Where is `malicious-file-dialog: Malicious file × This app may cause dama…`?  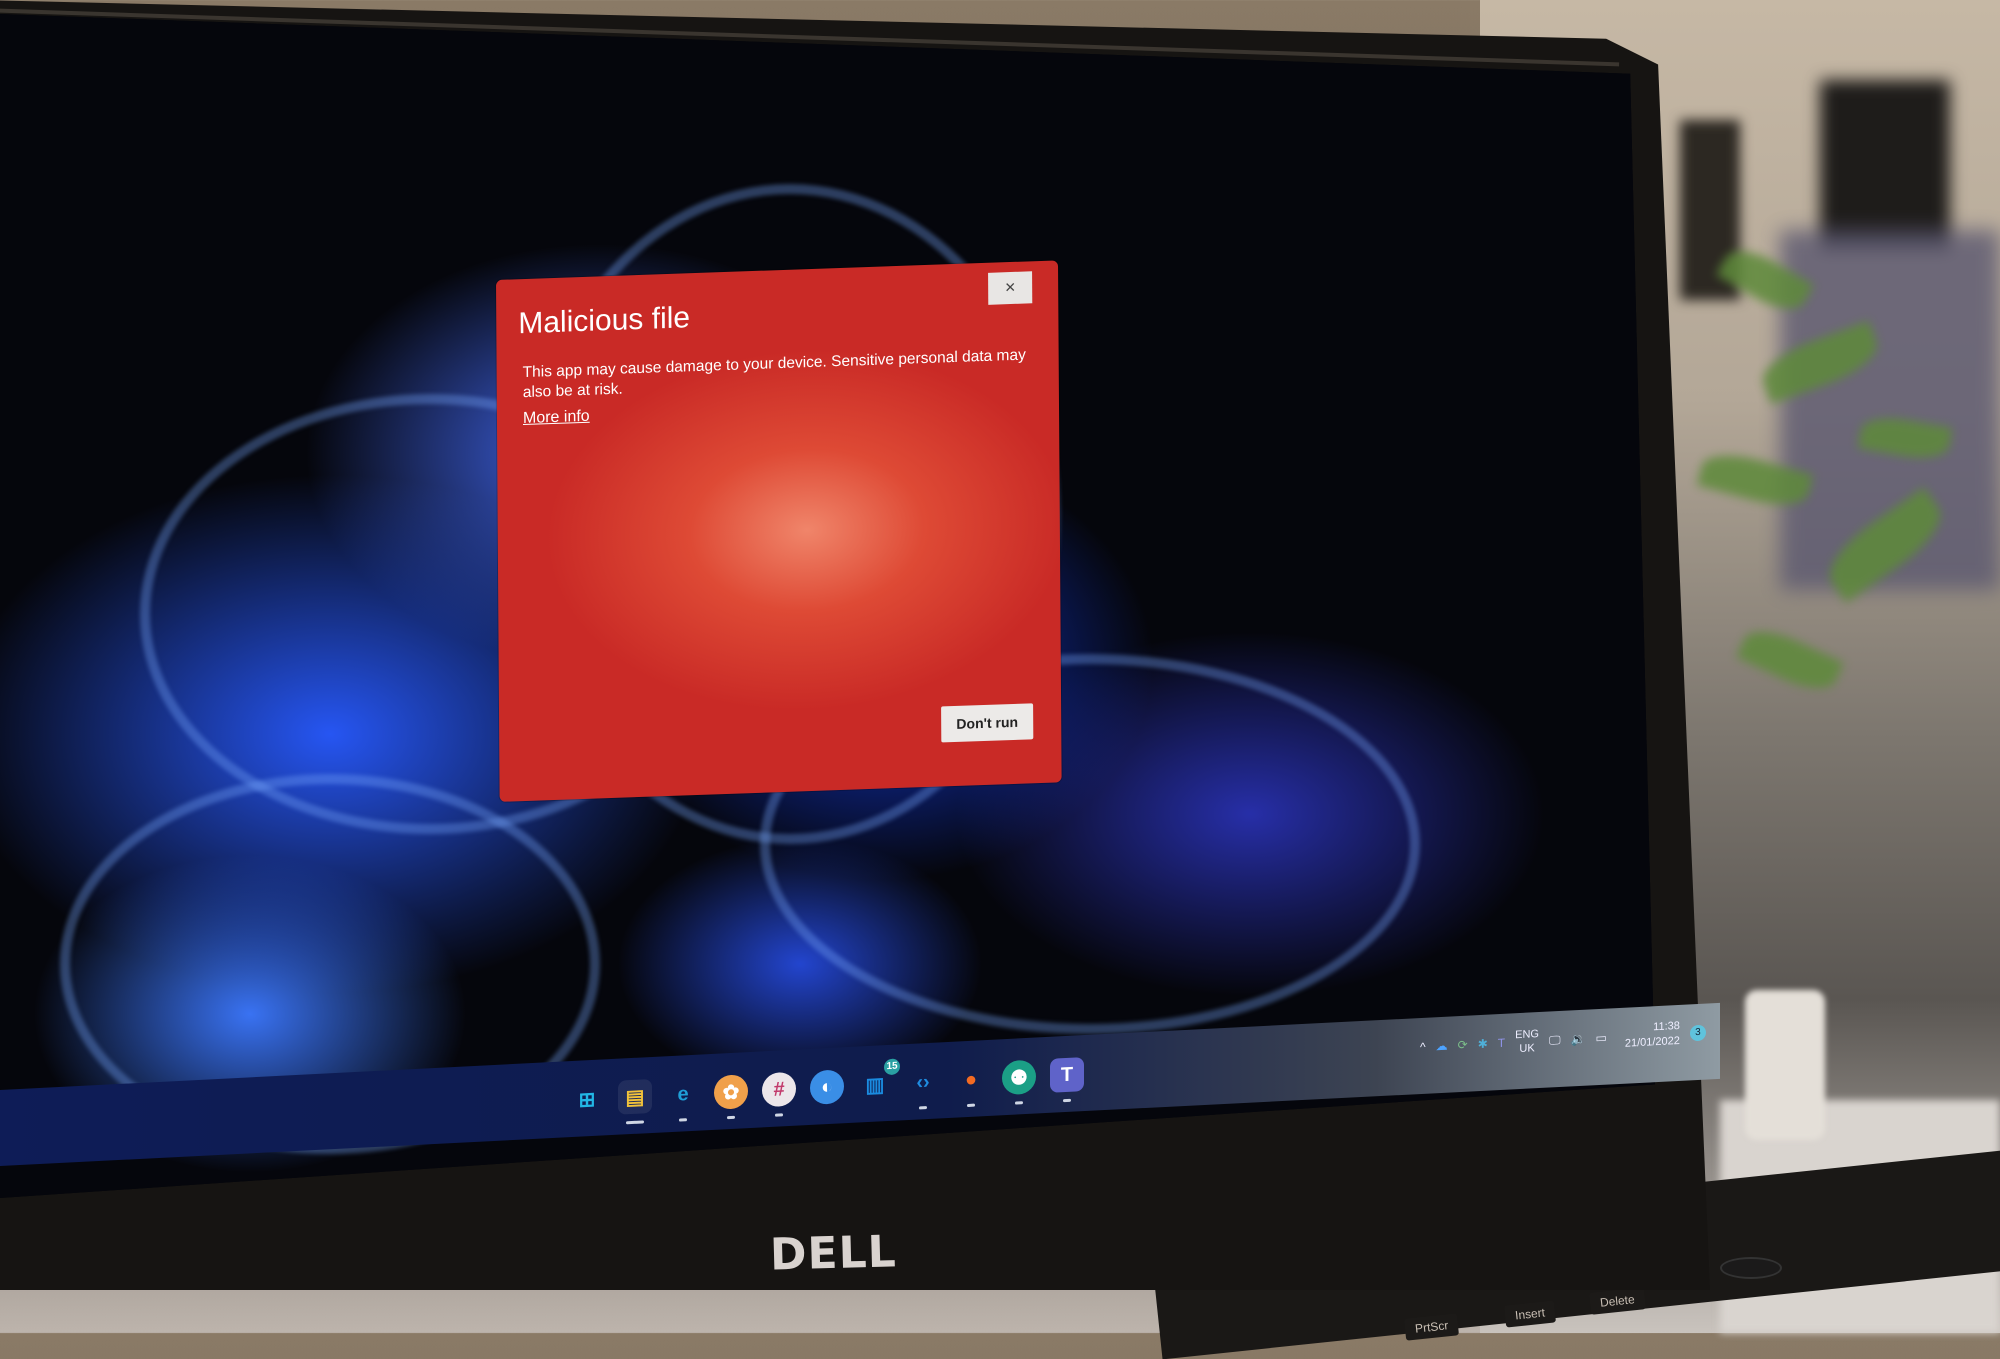
malicious-file-dialog: Malicious file × This app may cause dama… is located at coordinates (779, 531).